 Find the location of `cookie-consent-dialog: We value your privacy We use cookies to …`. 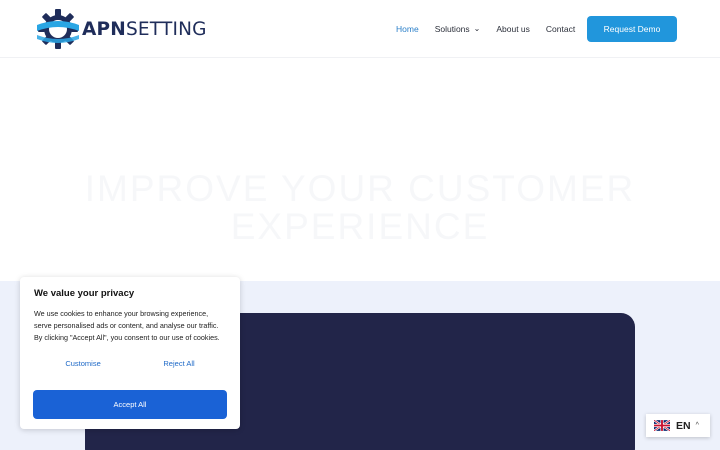

cookie-consent-dialog: We value your privacy We use cookies to … is located at coordinates (130, 353).